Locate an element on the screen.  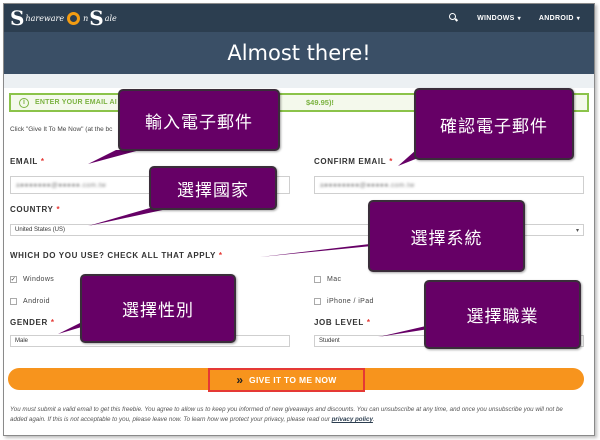
main-nav: WINDOWS ▾ ANDROID ▾ is located at coordinates (514, 18).